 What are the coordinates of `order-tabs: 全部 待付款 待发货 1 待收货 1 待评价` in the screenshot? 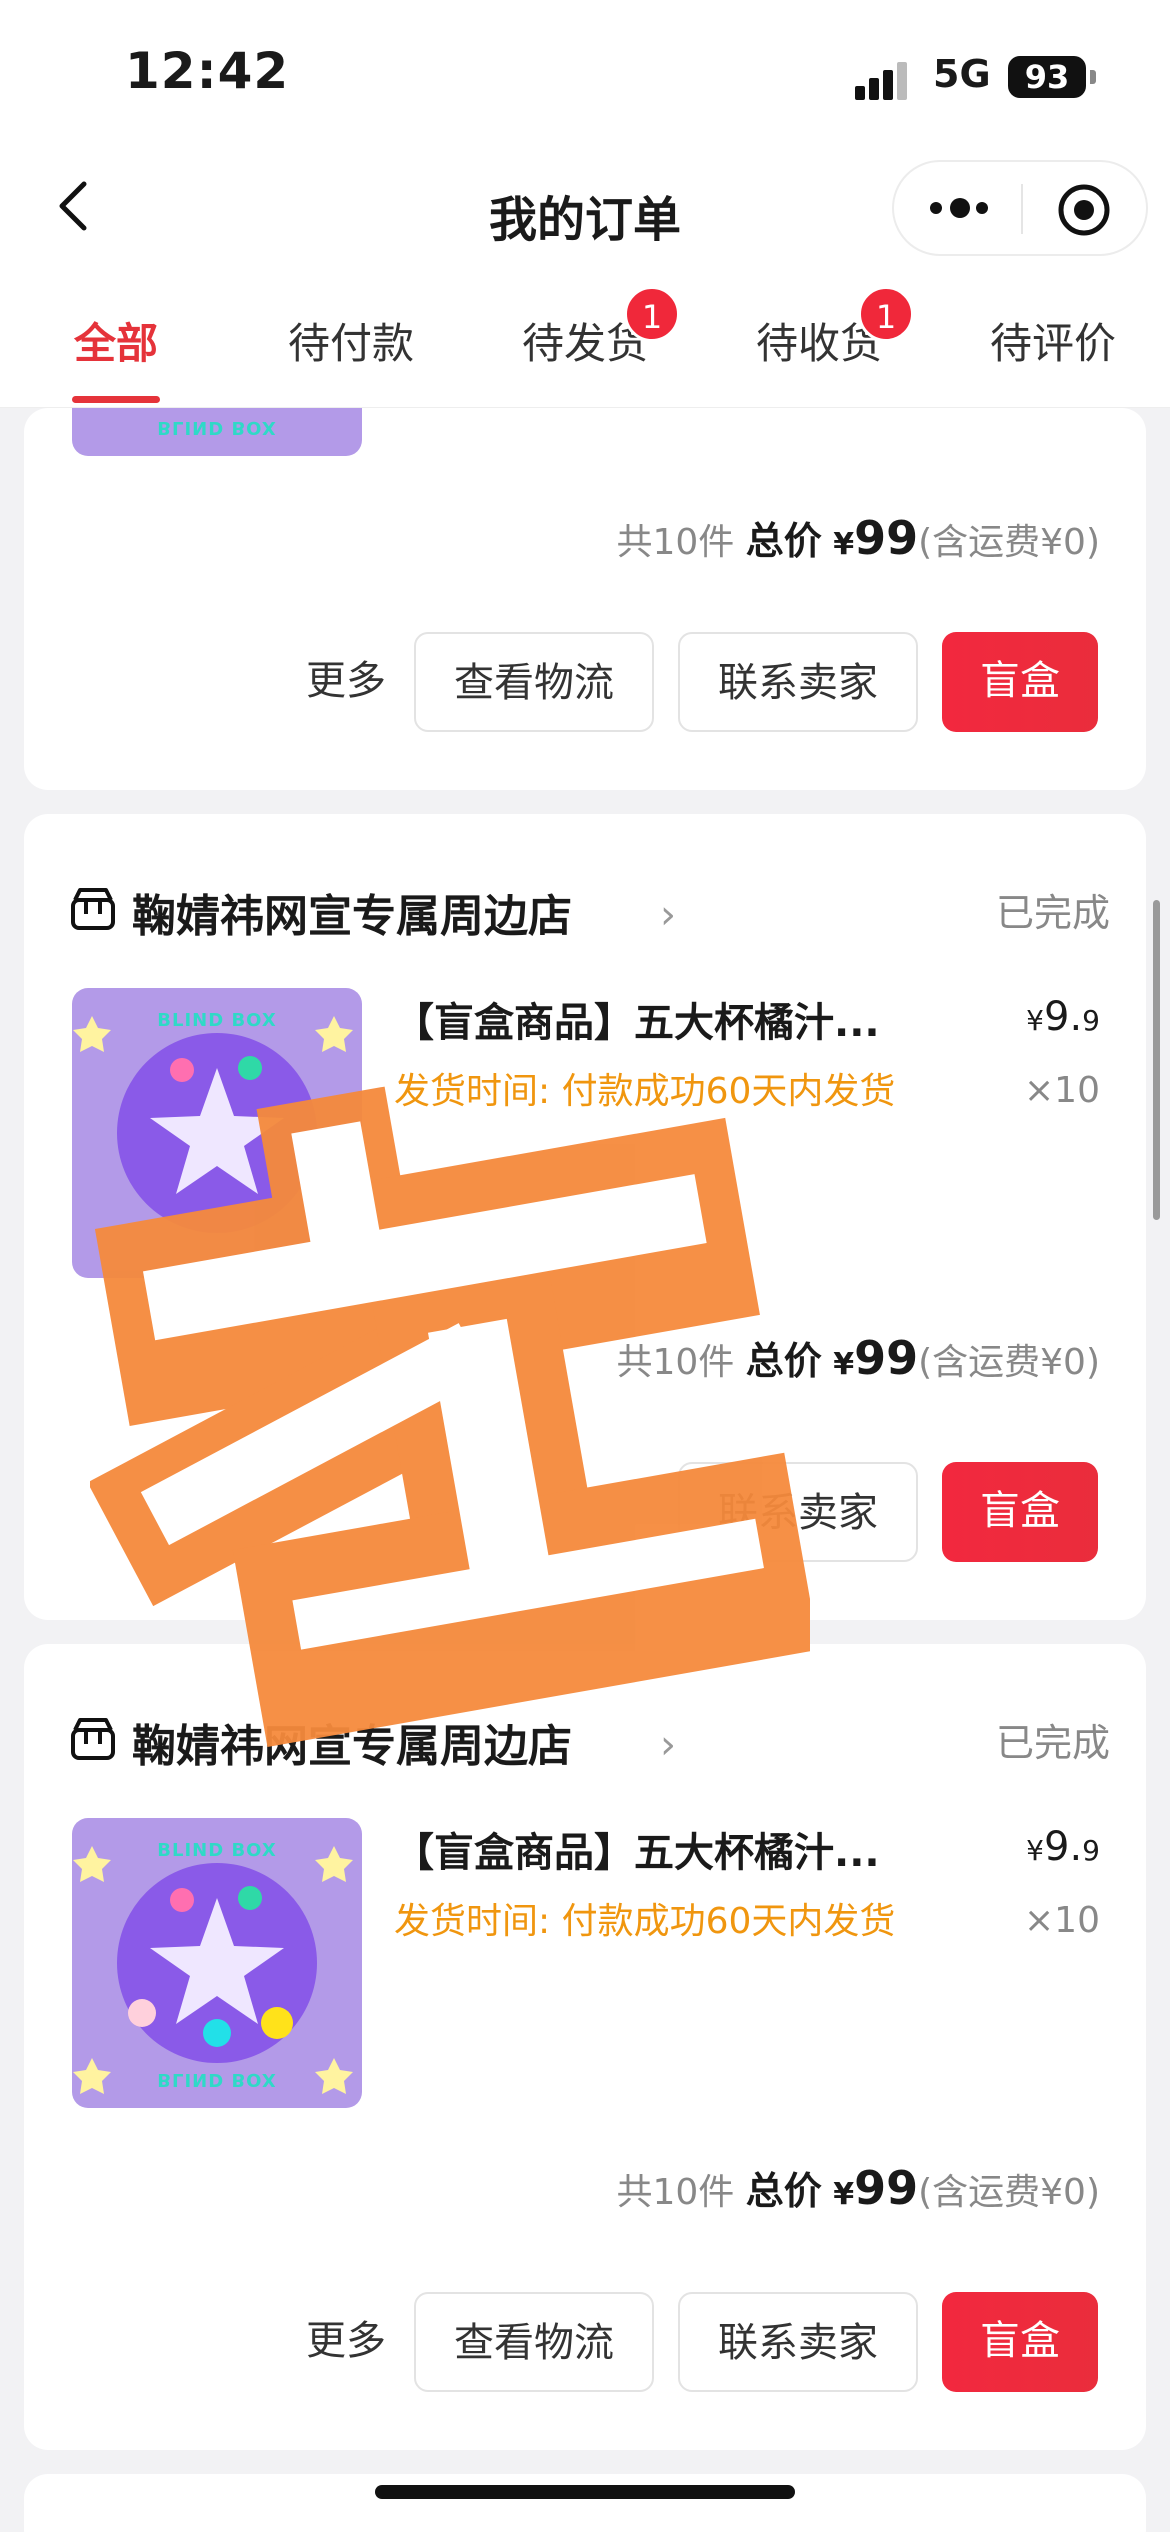 It's located at (585, 339).